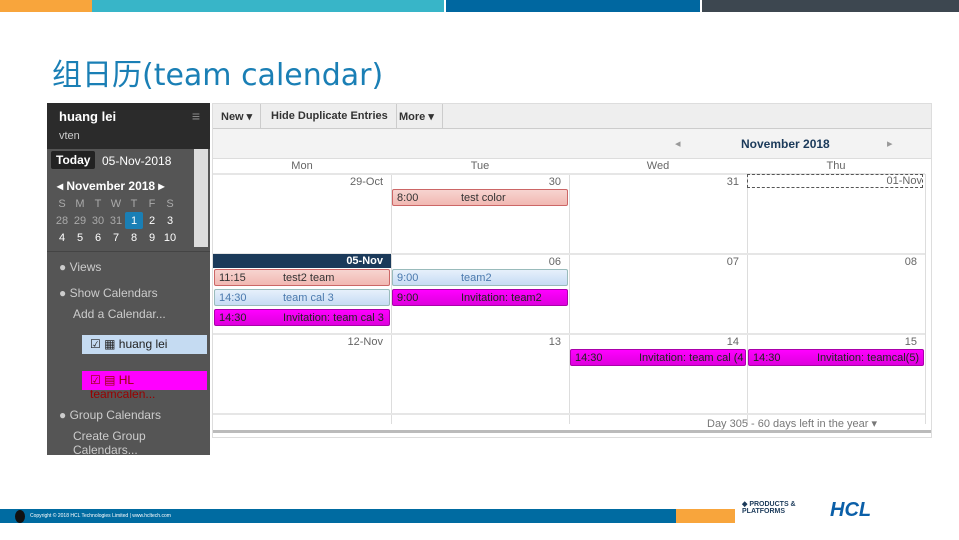 This screenshot has height=540, width=959. I want to click on hcl-logo: HCL, so click(851, 510).